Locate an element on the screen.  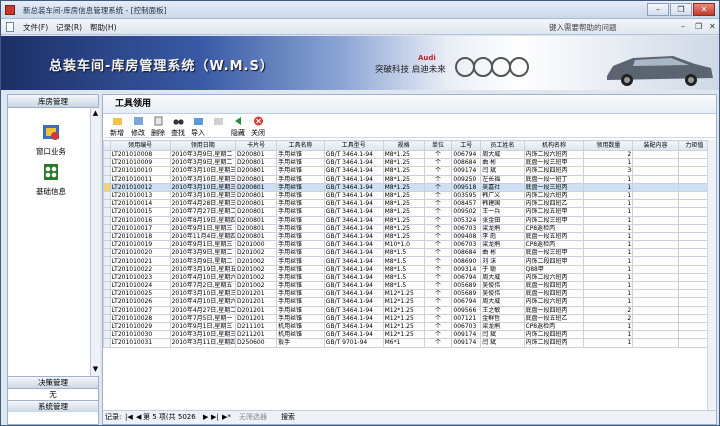
table-cell: 008457 is located at coordinates (466, 204).